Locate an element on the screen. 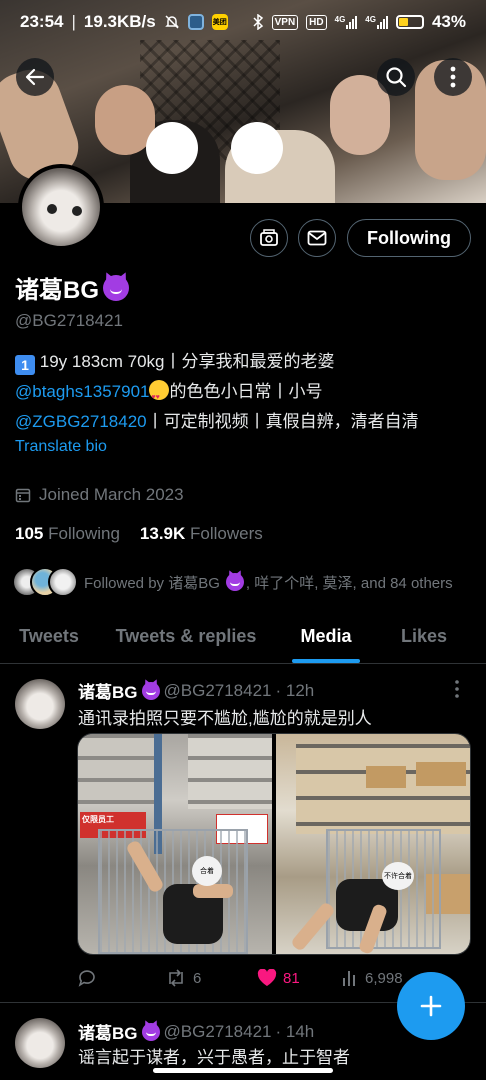  plus-icon is located at coordinates (431, 1006).